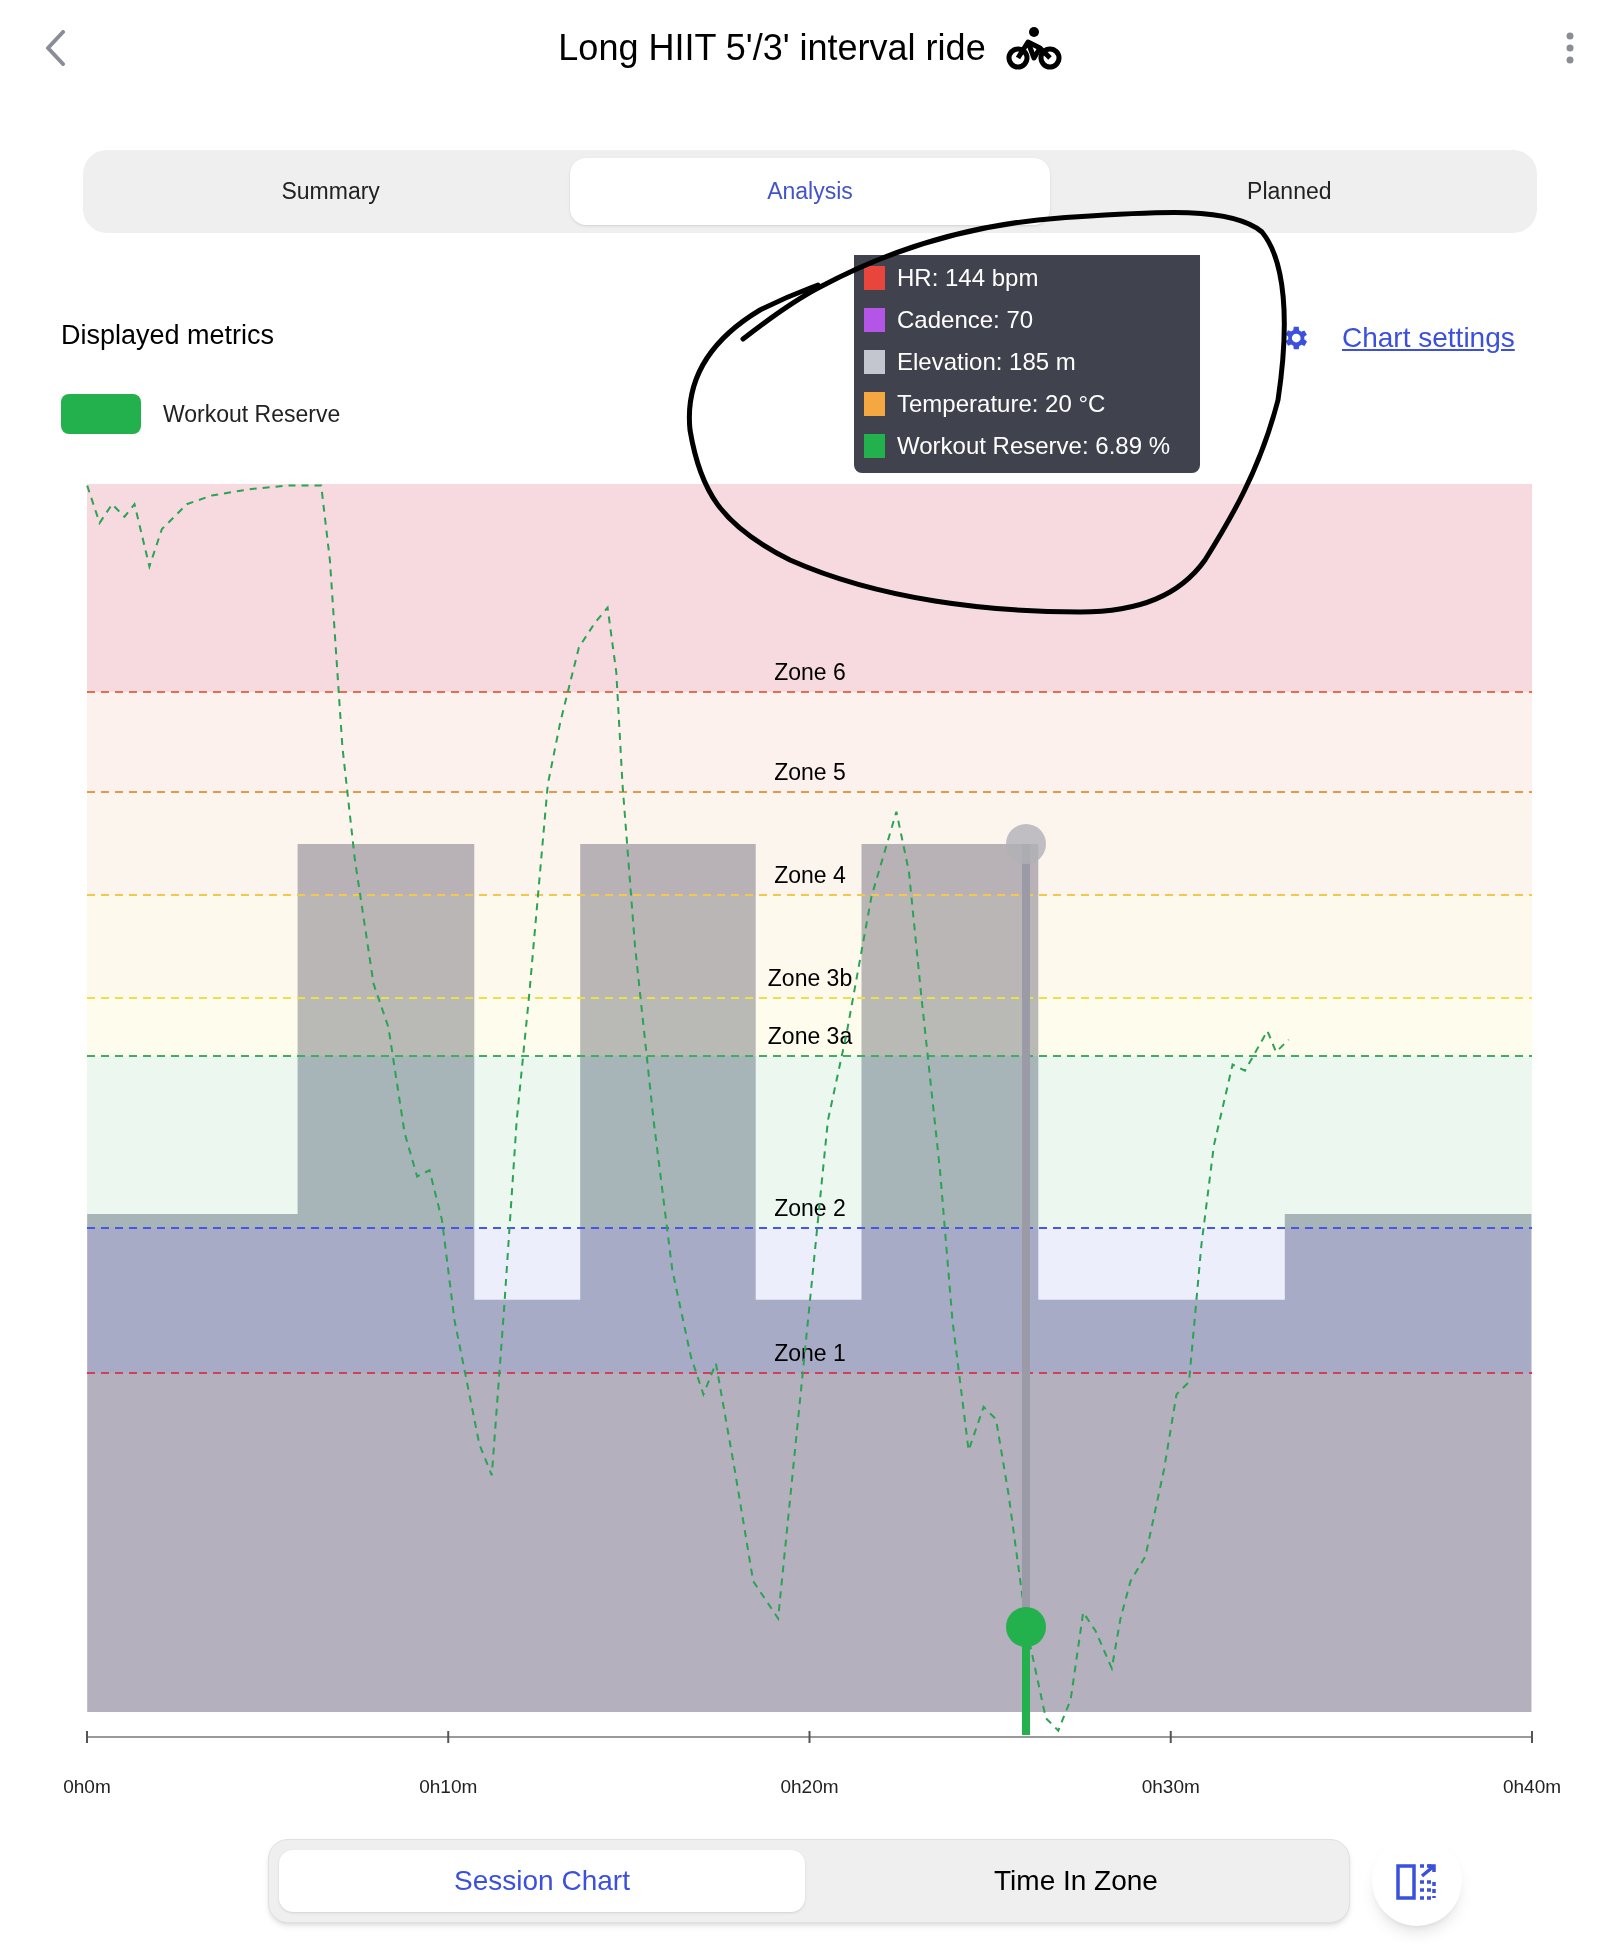 This screenshot has height=1953, width=1620. What do you see at coordinates (986, 362) in the screenshot?
I see `tooltip-text: Elevation: 185 m` at bounding box center [986, 362].